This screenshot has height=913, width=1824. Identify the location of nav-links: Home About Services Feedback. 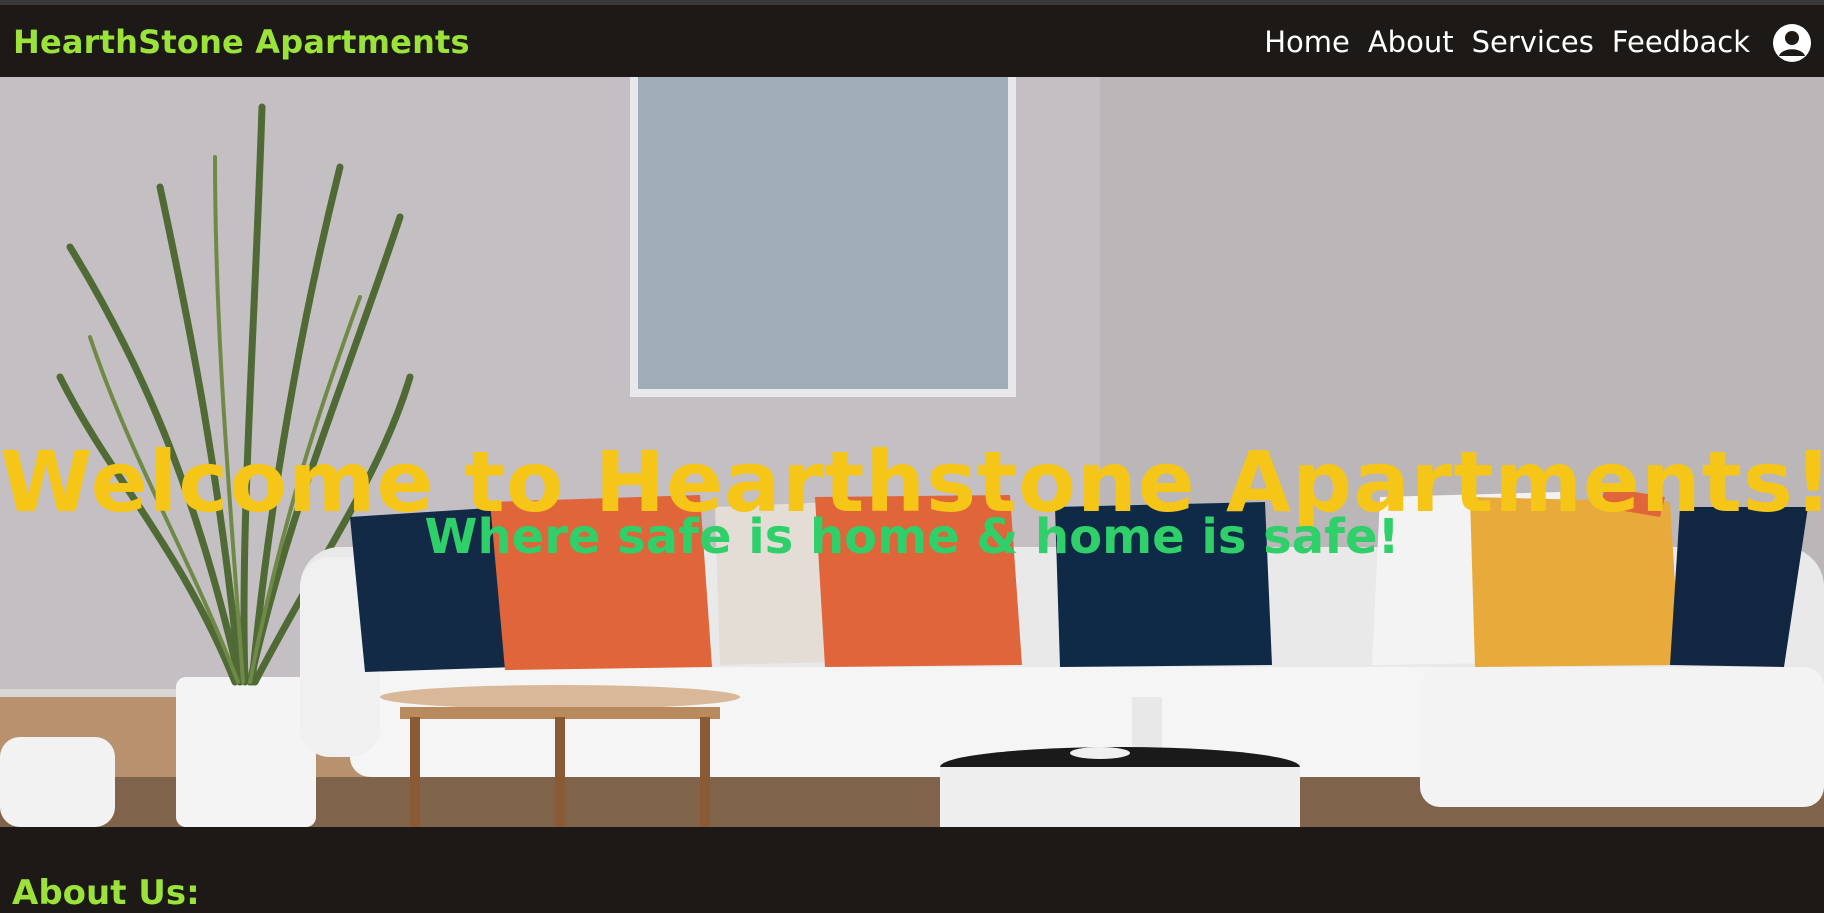
(1507, 42).